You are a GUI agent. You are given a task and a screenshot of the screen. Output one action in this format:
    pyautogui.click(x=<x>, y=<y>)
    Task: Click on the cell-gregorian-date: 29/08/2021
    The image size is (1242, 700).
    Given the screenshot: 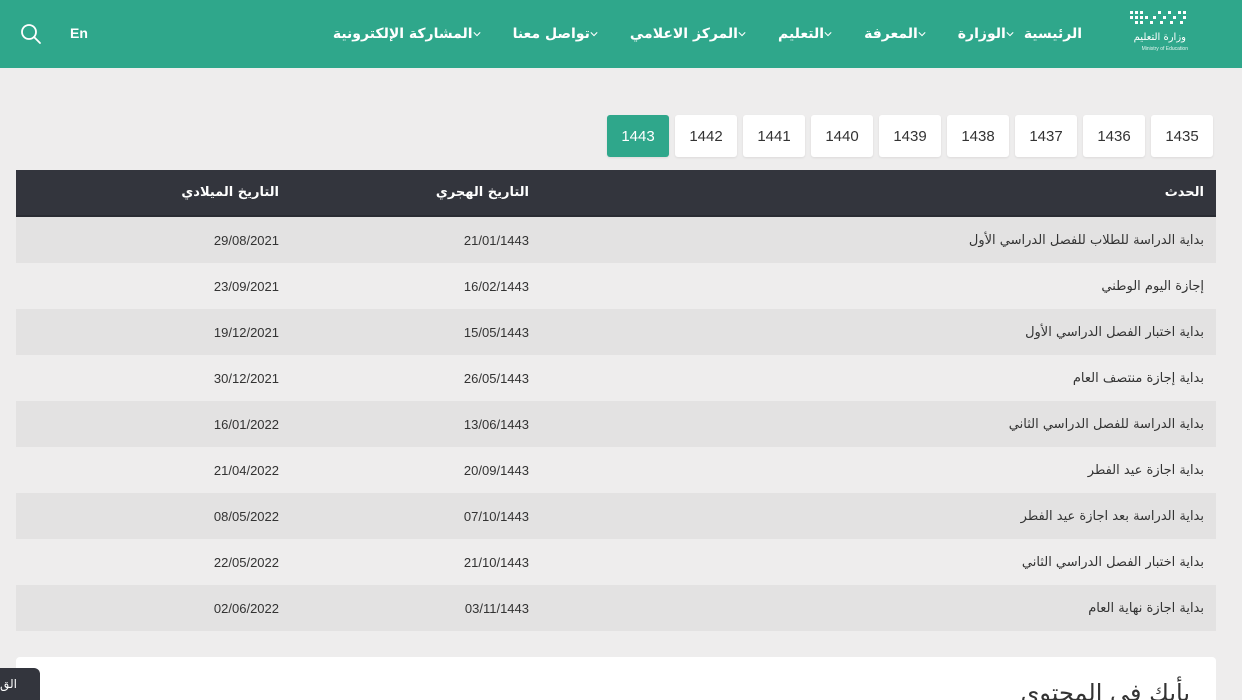 What is the action you would take?
    pyautogui.click(x=246, y=240)
    